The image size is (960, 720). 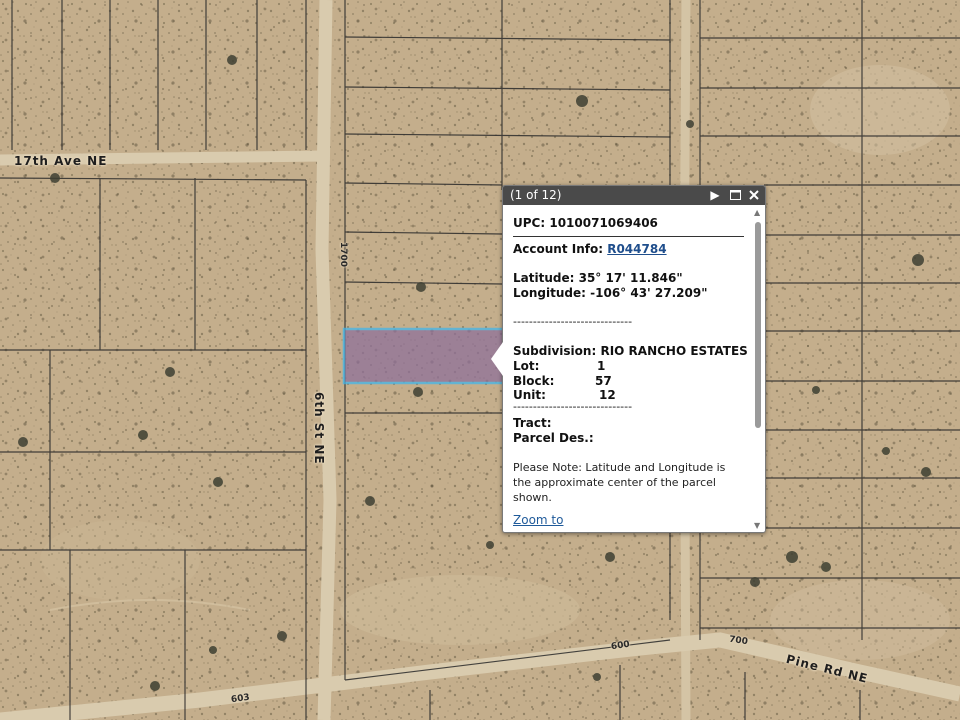 I want to click on lot-label: Lot:, so click(x=526, y=366).